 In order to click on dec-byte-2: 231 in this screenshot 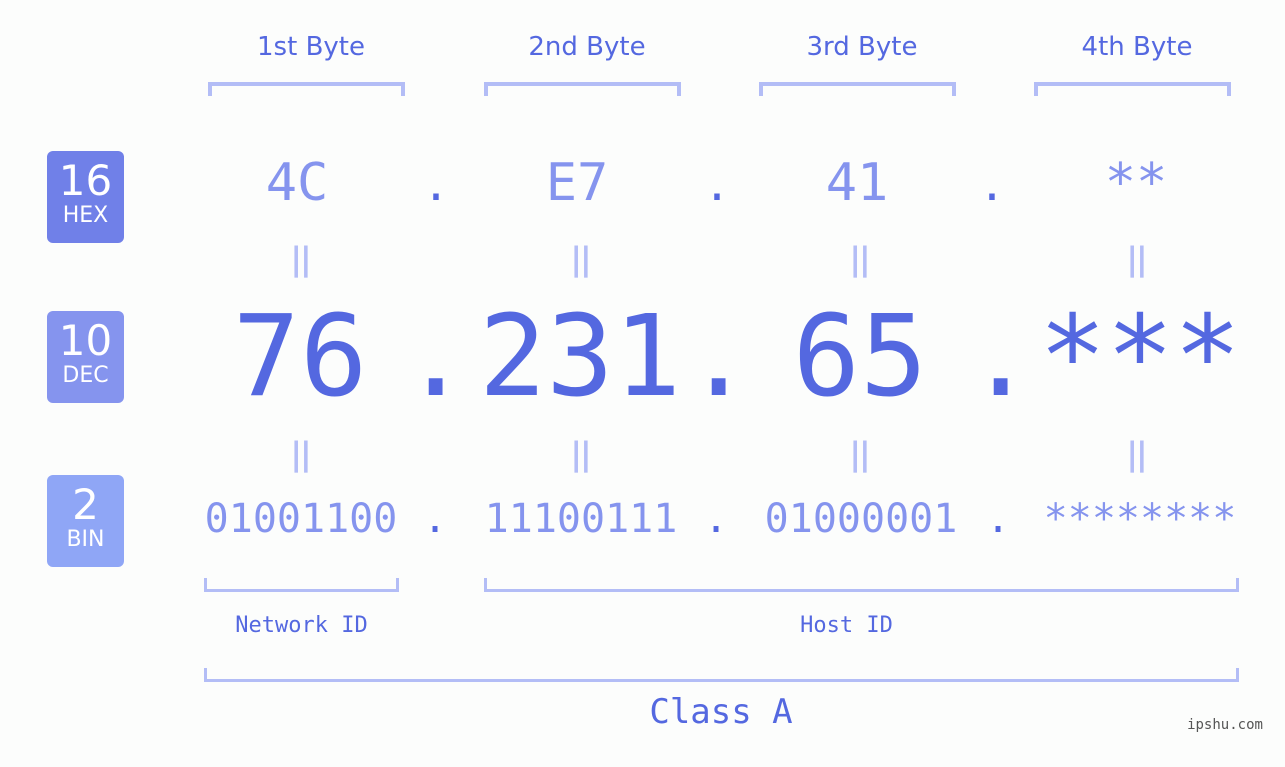, I will do `click(580, 357)`.